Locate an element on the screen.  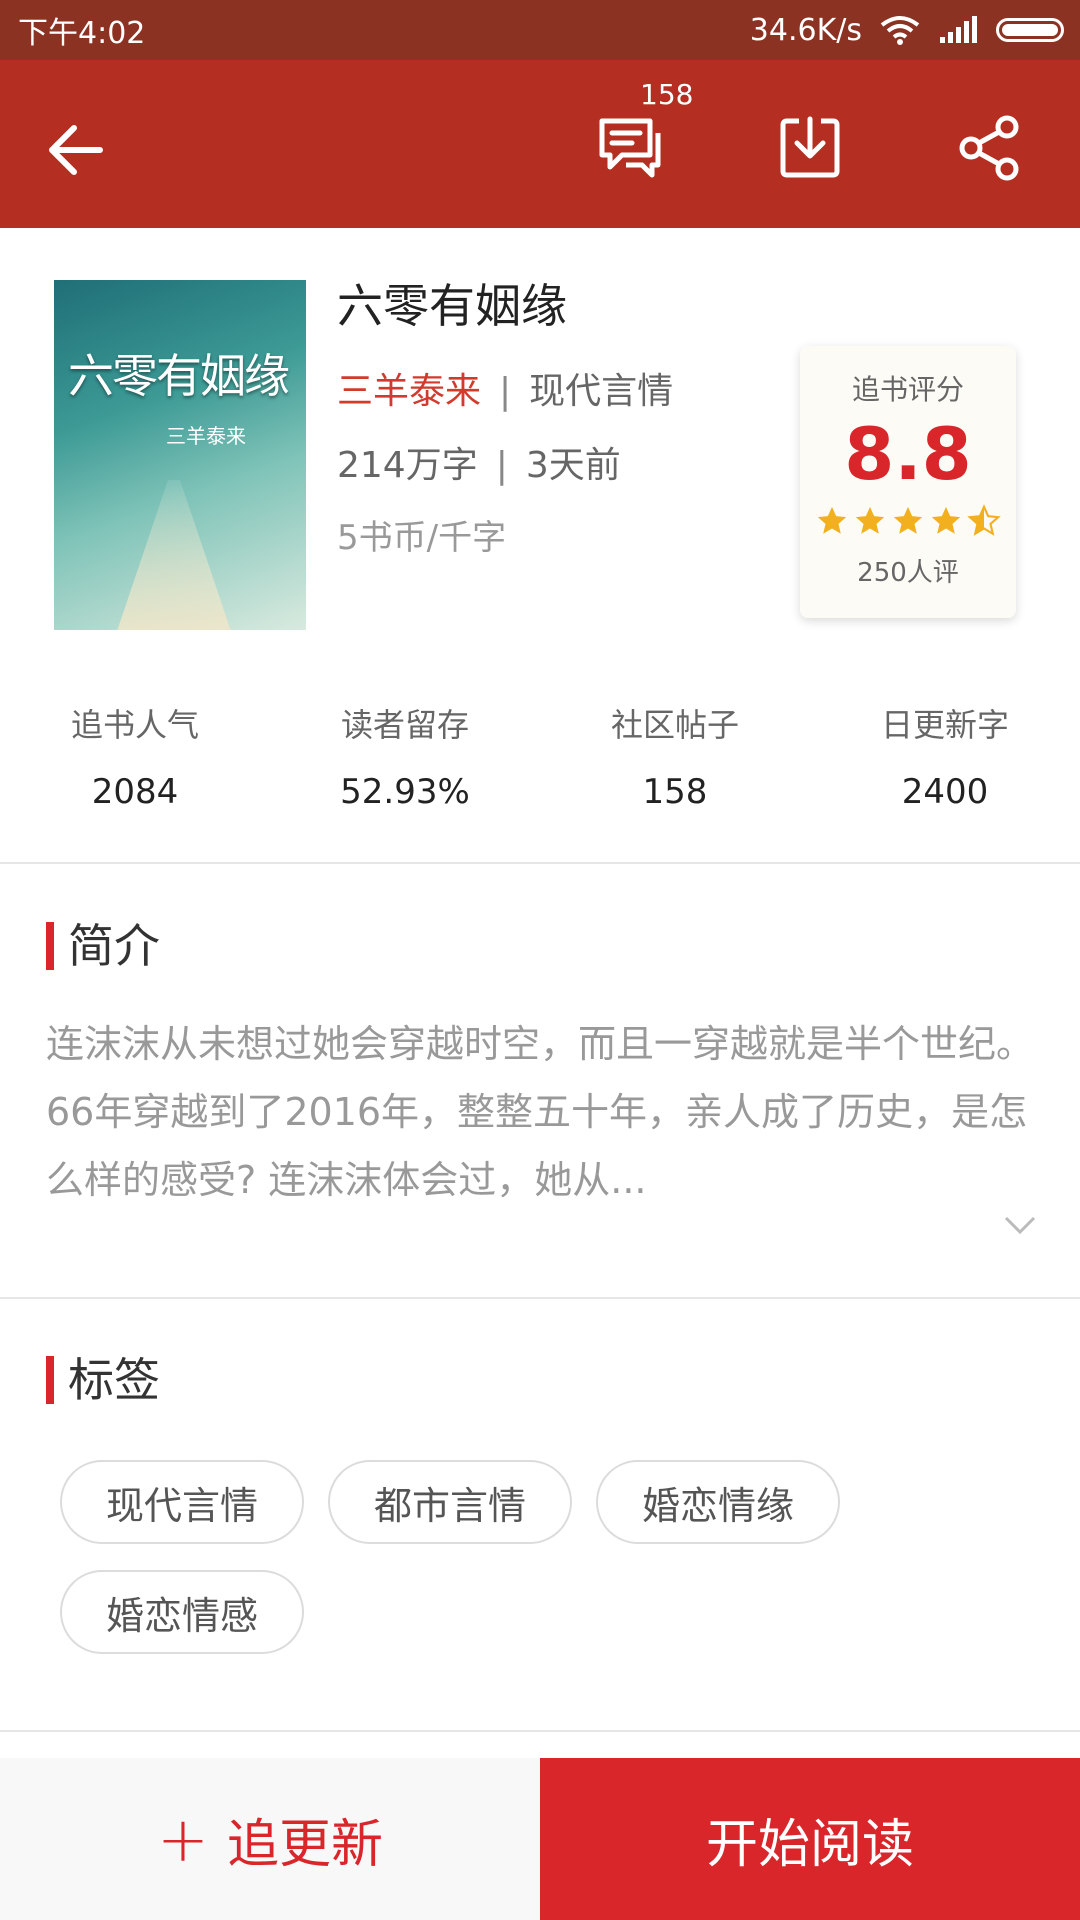
start-reading-button: 开始阅读 is located at coordinates (810, 1839).